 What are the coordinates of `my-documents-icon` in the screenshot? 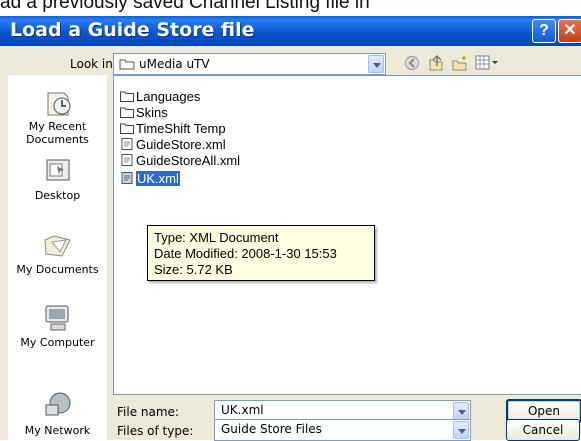 It's located at (57, 246).